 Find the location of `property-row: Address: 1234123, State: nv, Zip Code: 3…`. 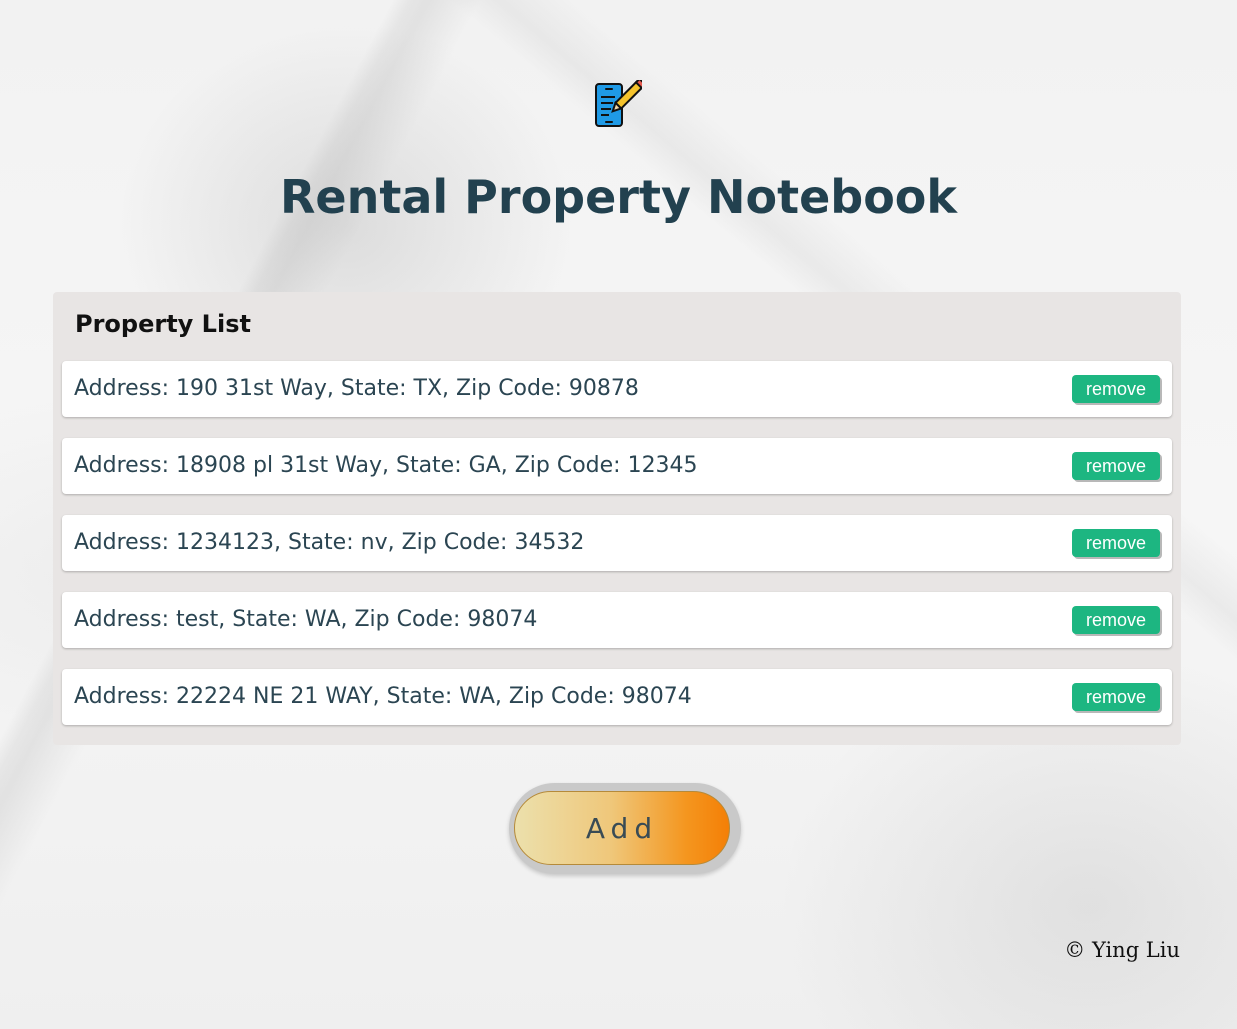

property-row: Address: 1234123, State: nv, Zip Code: 3… is located at coordinates (617, 543).